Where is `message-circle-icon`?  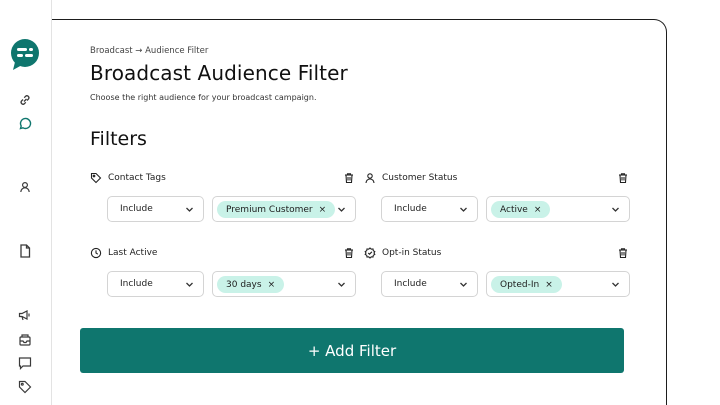 message-circle-icon is located at coordinates (25, 124).